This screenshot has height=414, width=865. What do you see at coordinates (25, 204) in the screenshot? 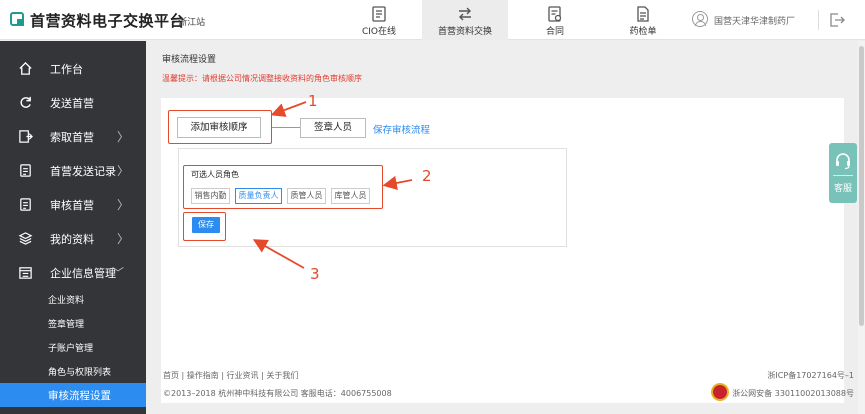
I see `audit-icon` at bounding box center [25, 204].